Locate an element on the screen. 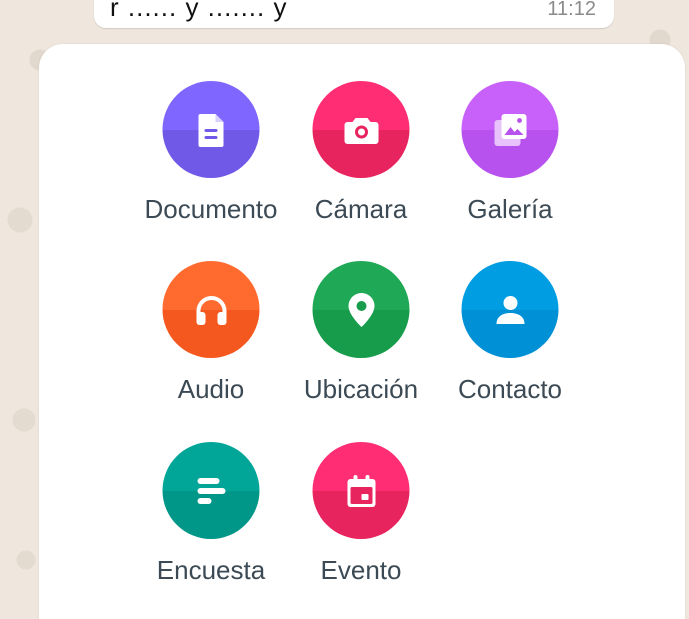 This screenshot has width=689, height=619. poll-label: Encuesta is located at coordinates (211, 570).